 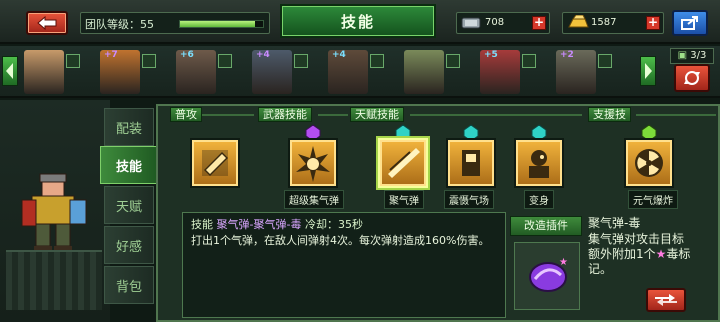 What do you see at coordinates (539, 199) in the screenshot?
I see `skill-name-label: 变身` at bounding box center [539, 199].